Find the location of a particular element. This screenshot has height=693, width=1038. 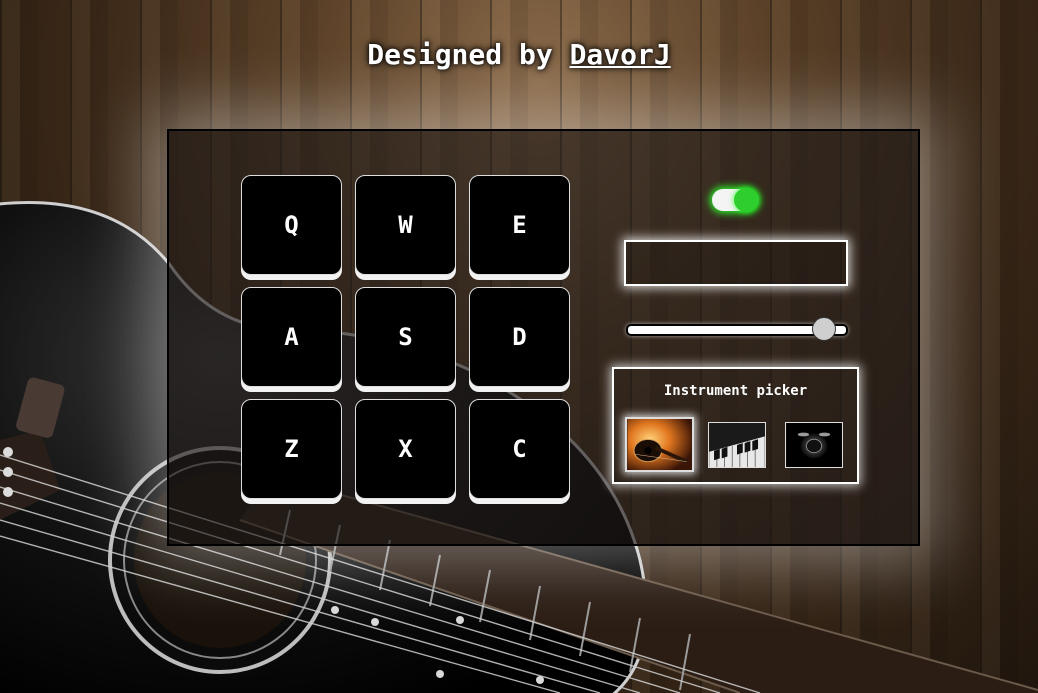

piano-thumbnail-icon is located at coordinates (737, 445).